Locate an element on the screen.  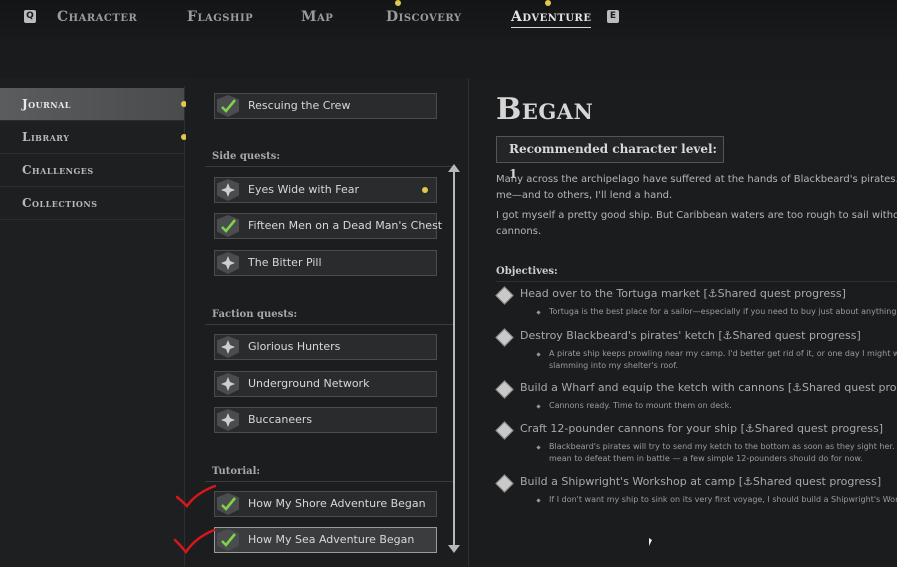
sidebar-item-library: Library is located at coordinates (92, 137).